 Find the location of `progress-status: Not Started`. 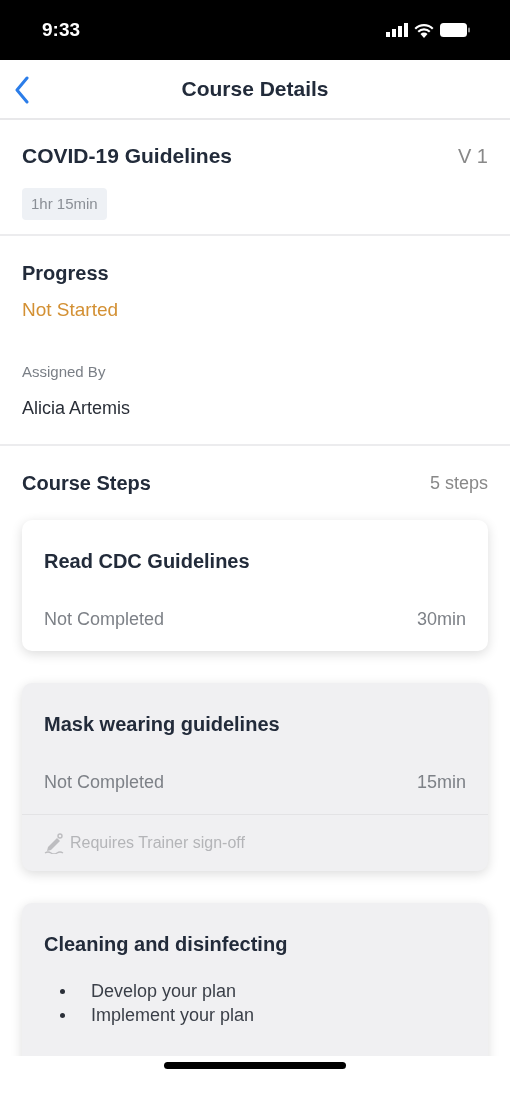

progress-status: Not Started is located at coordinates (71, 310).